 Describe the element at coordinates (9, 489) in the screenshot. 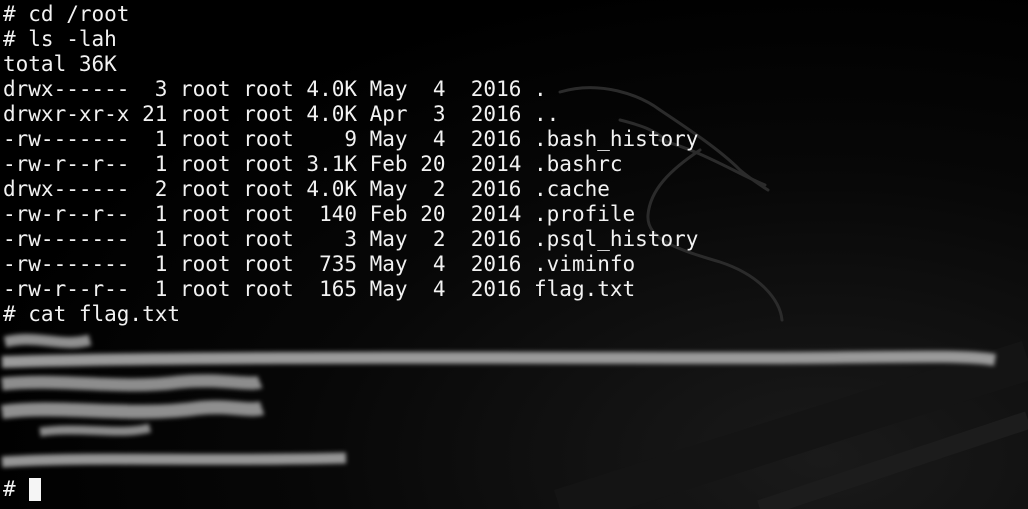

I see `prompt-symbol: #` at that location.